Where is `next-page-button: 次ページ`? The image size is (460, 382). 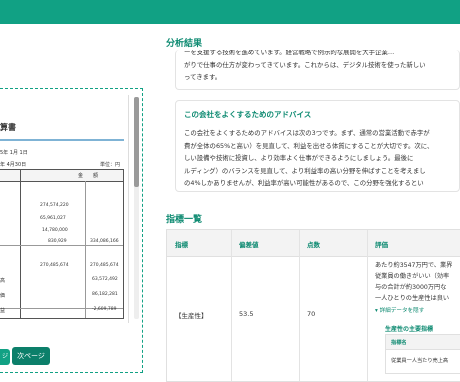
next-page-button: 次ページ is located at coordinates (31, 356).